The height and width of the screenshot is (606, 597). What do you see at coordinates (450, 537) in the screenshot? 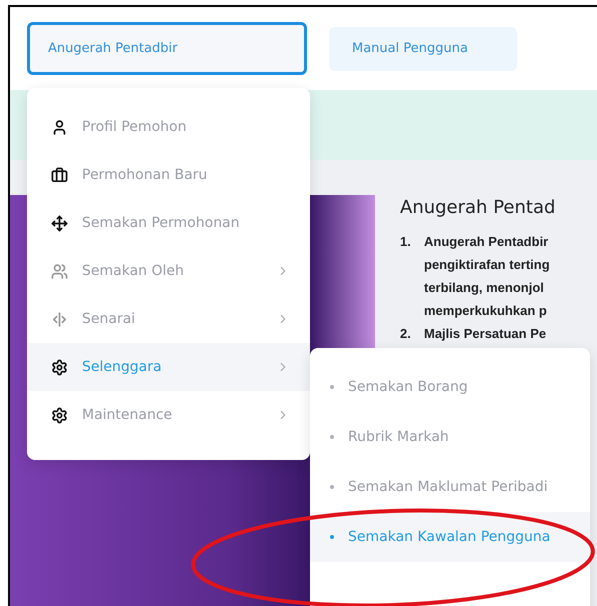
I see `submenu-item: Semakan Kawalan Pengguna` at bounding box center [450, 537].